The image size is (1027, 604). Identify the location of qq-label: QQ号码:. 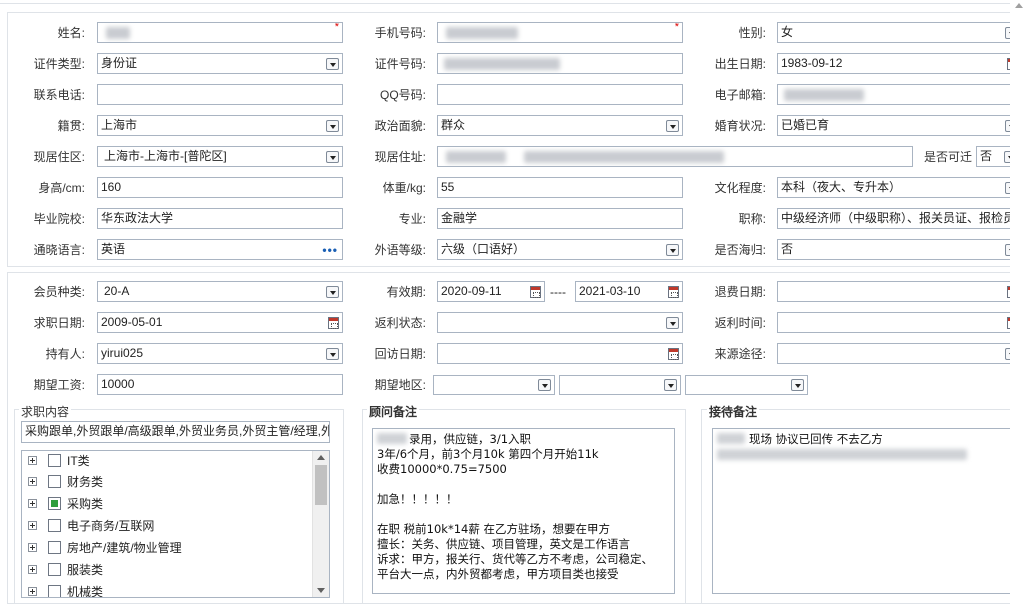
(402, 95).